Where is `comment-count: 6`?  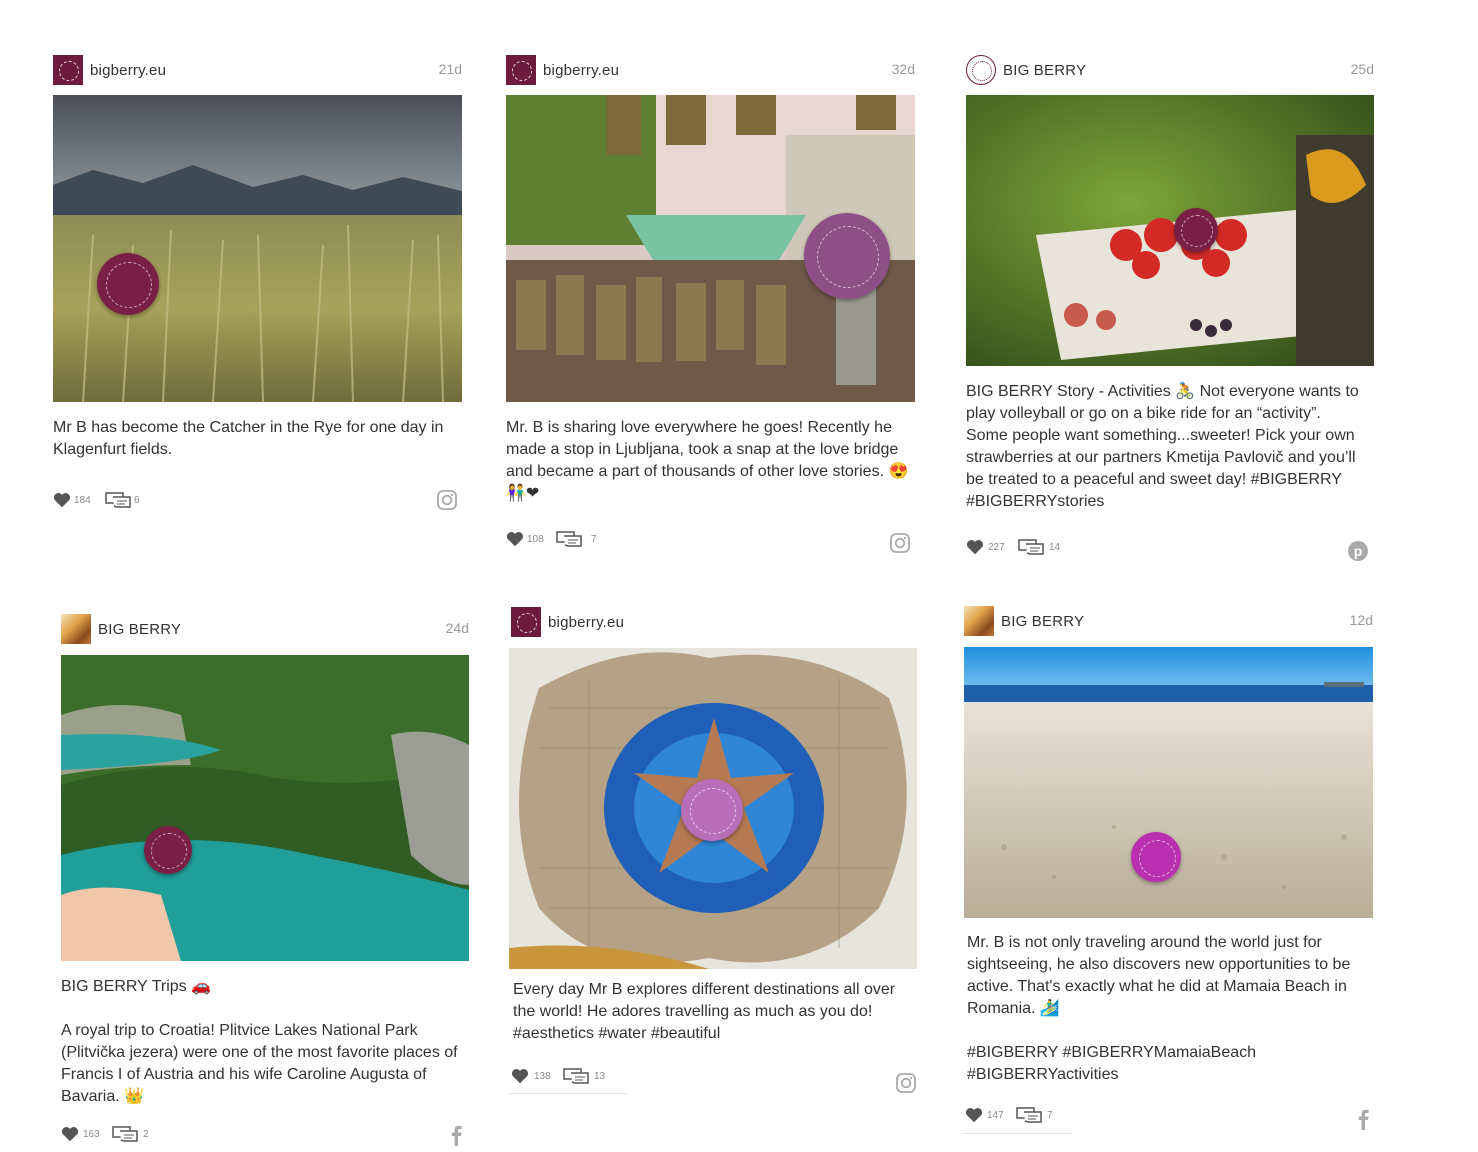 comment-count: 6 is located at coordinates (122, 500).